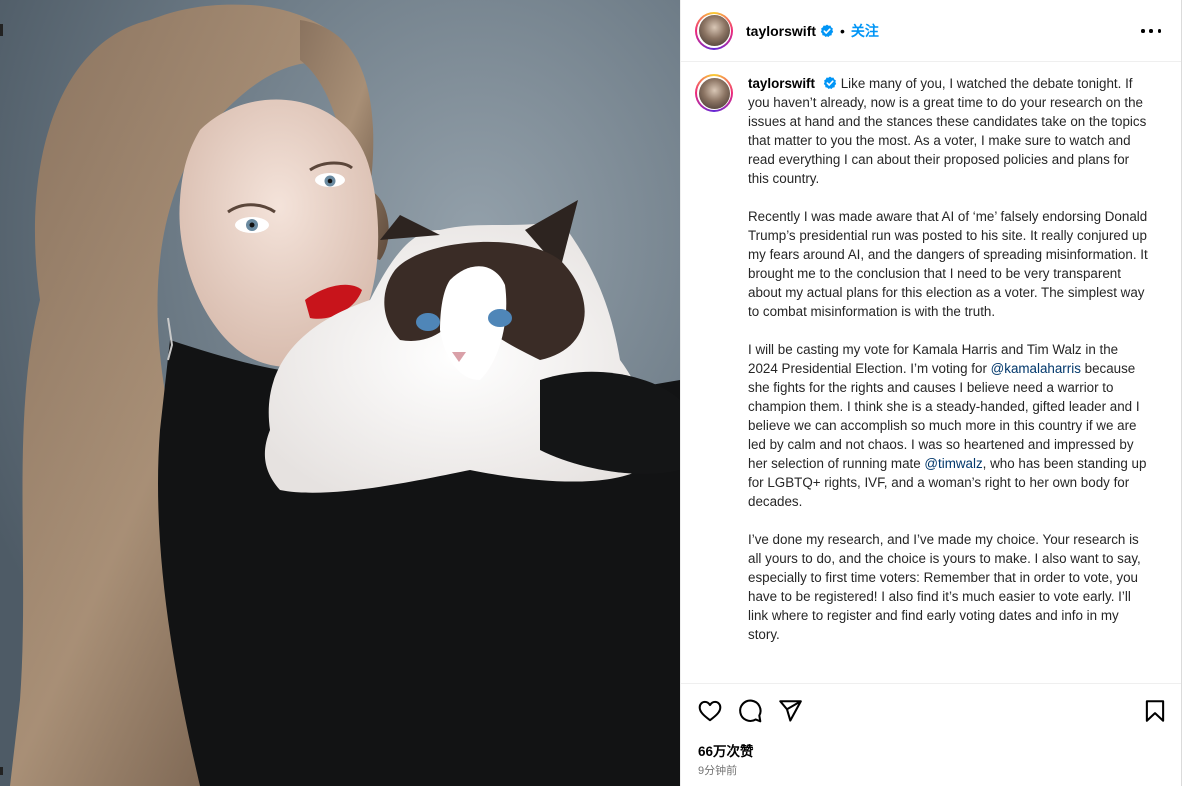 This screenshot has height=786, width=1182. I want to click on author-username: taylorswift, so click(781, 31).